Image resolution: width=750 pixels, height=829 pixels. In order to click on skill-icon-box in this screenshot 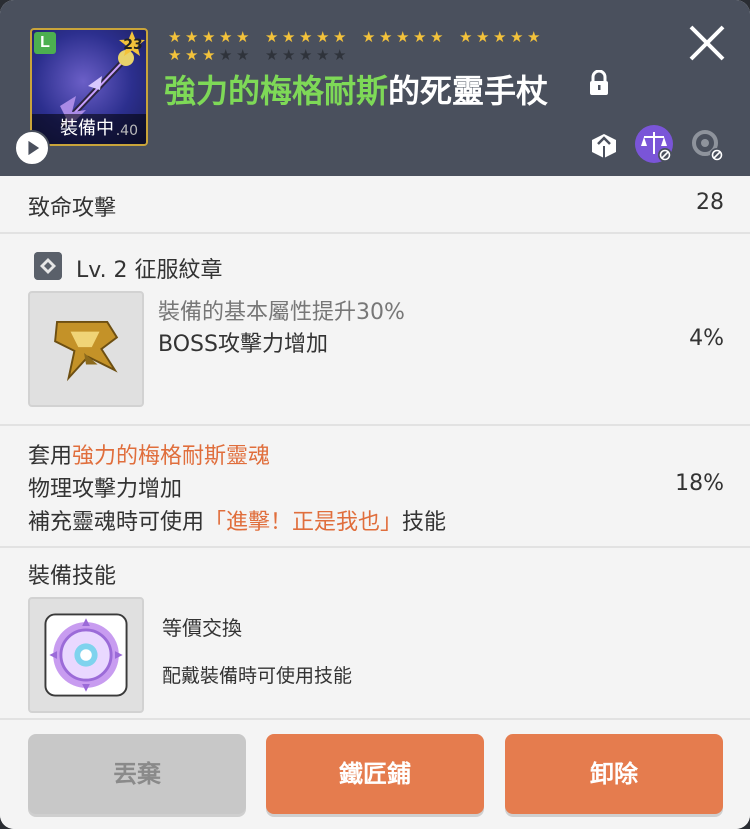, I will do `click(86, 655)`.